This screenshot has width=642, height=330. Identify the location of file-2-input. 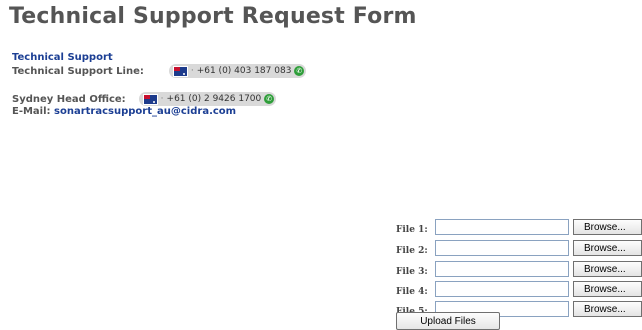
(502, 248).